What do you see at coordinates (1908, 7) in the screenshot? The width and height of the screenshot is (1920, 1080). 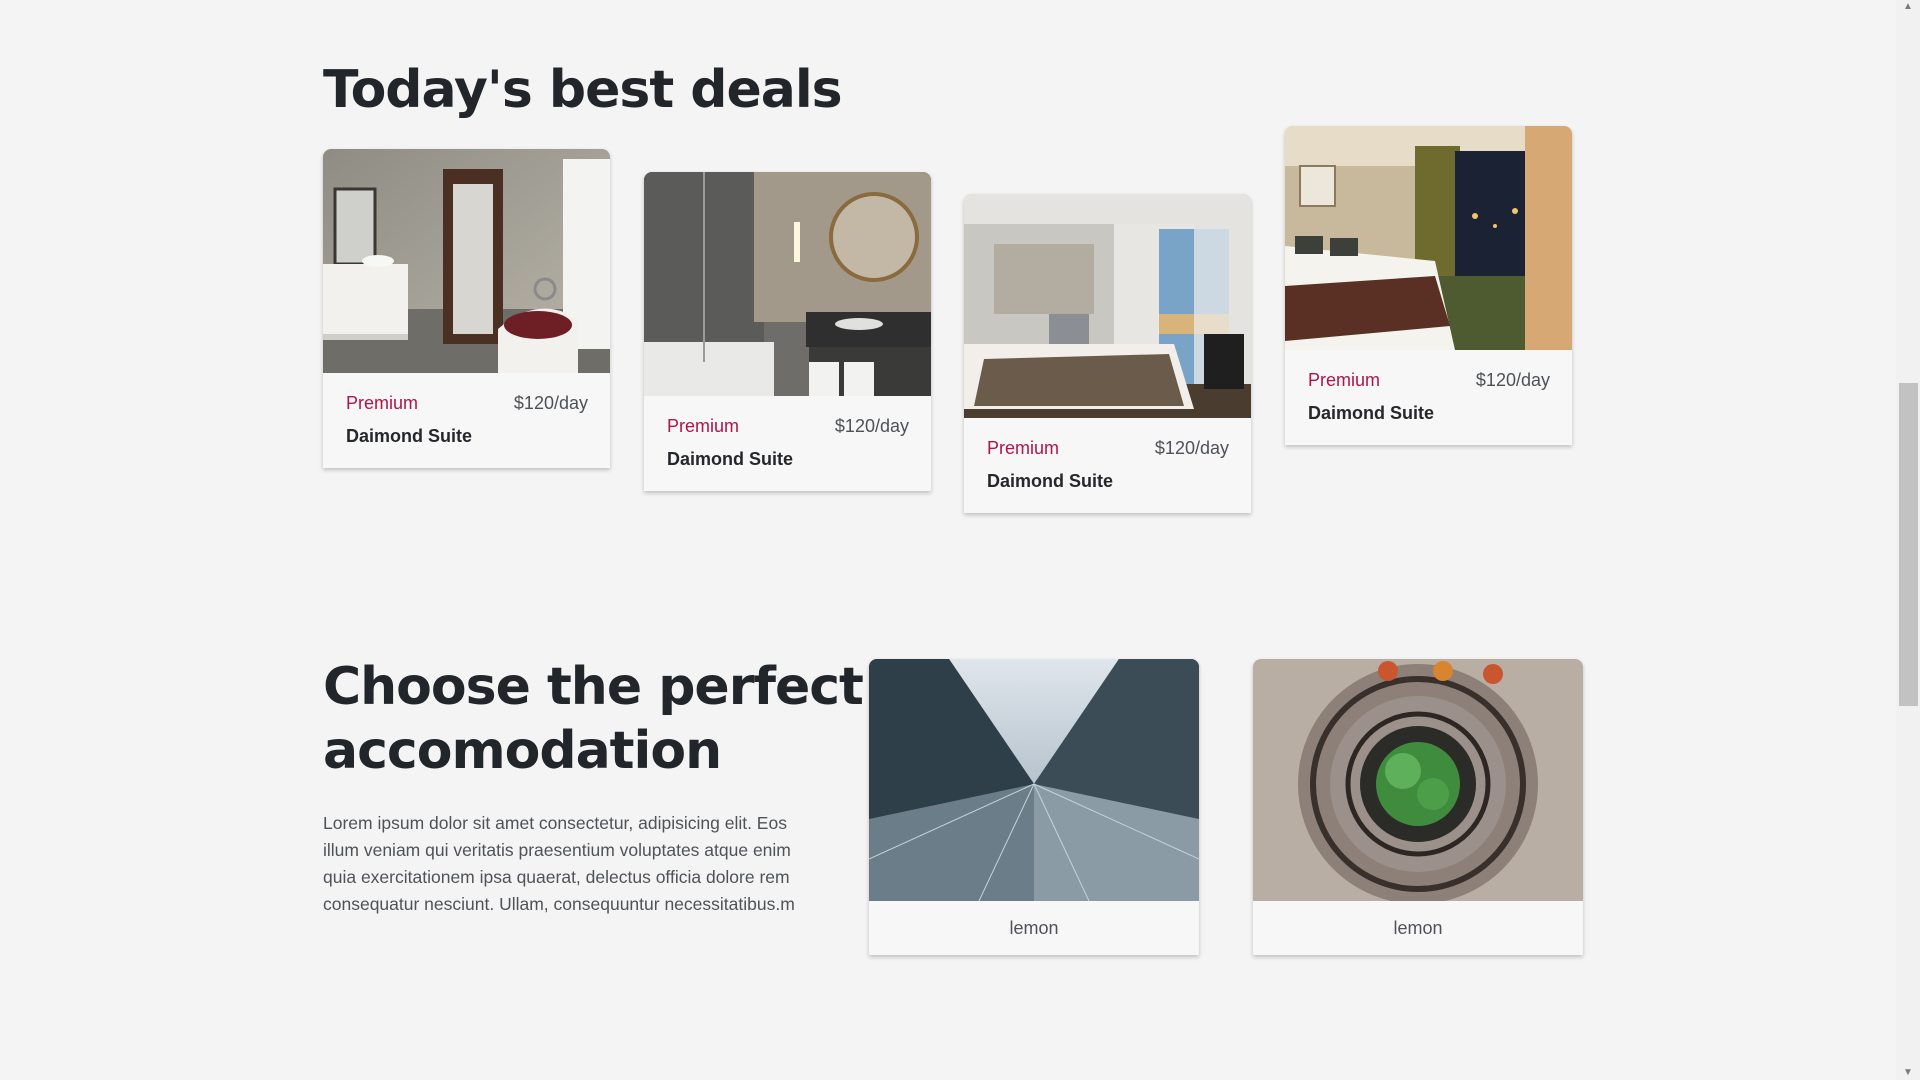 I see `arrow-up-icon: ▲` at bounding box center [1908, 7].